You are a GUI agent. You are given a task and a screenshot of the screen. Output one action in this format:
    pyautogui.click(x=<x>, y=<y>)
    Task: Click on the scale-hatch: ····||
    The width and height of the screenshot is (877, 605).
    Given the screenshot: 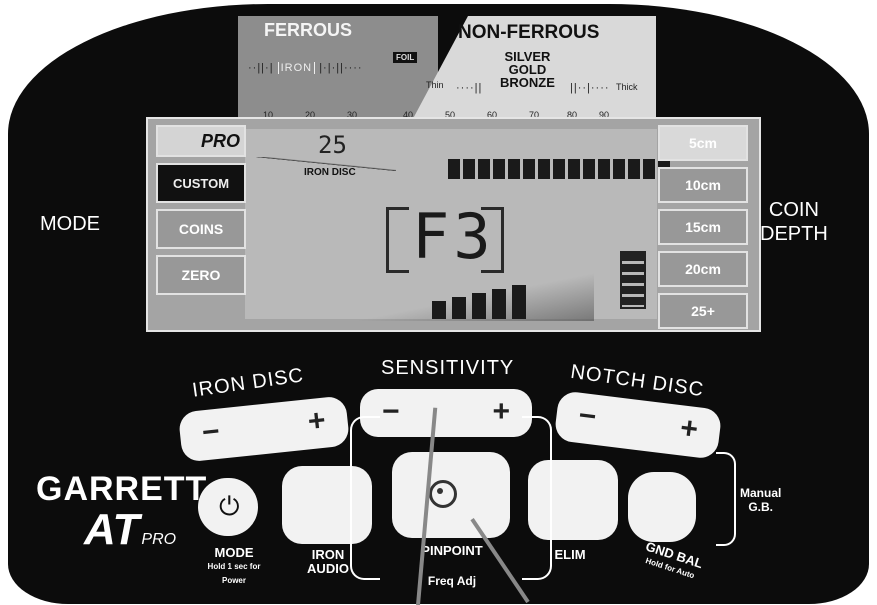 What is the action you would take?
    pyautogui.click(x=469, y=88)
    